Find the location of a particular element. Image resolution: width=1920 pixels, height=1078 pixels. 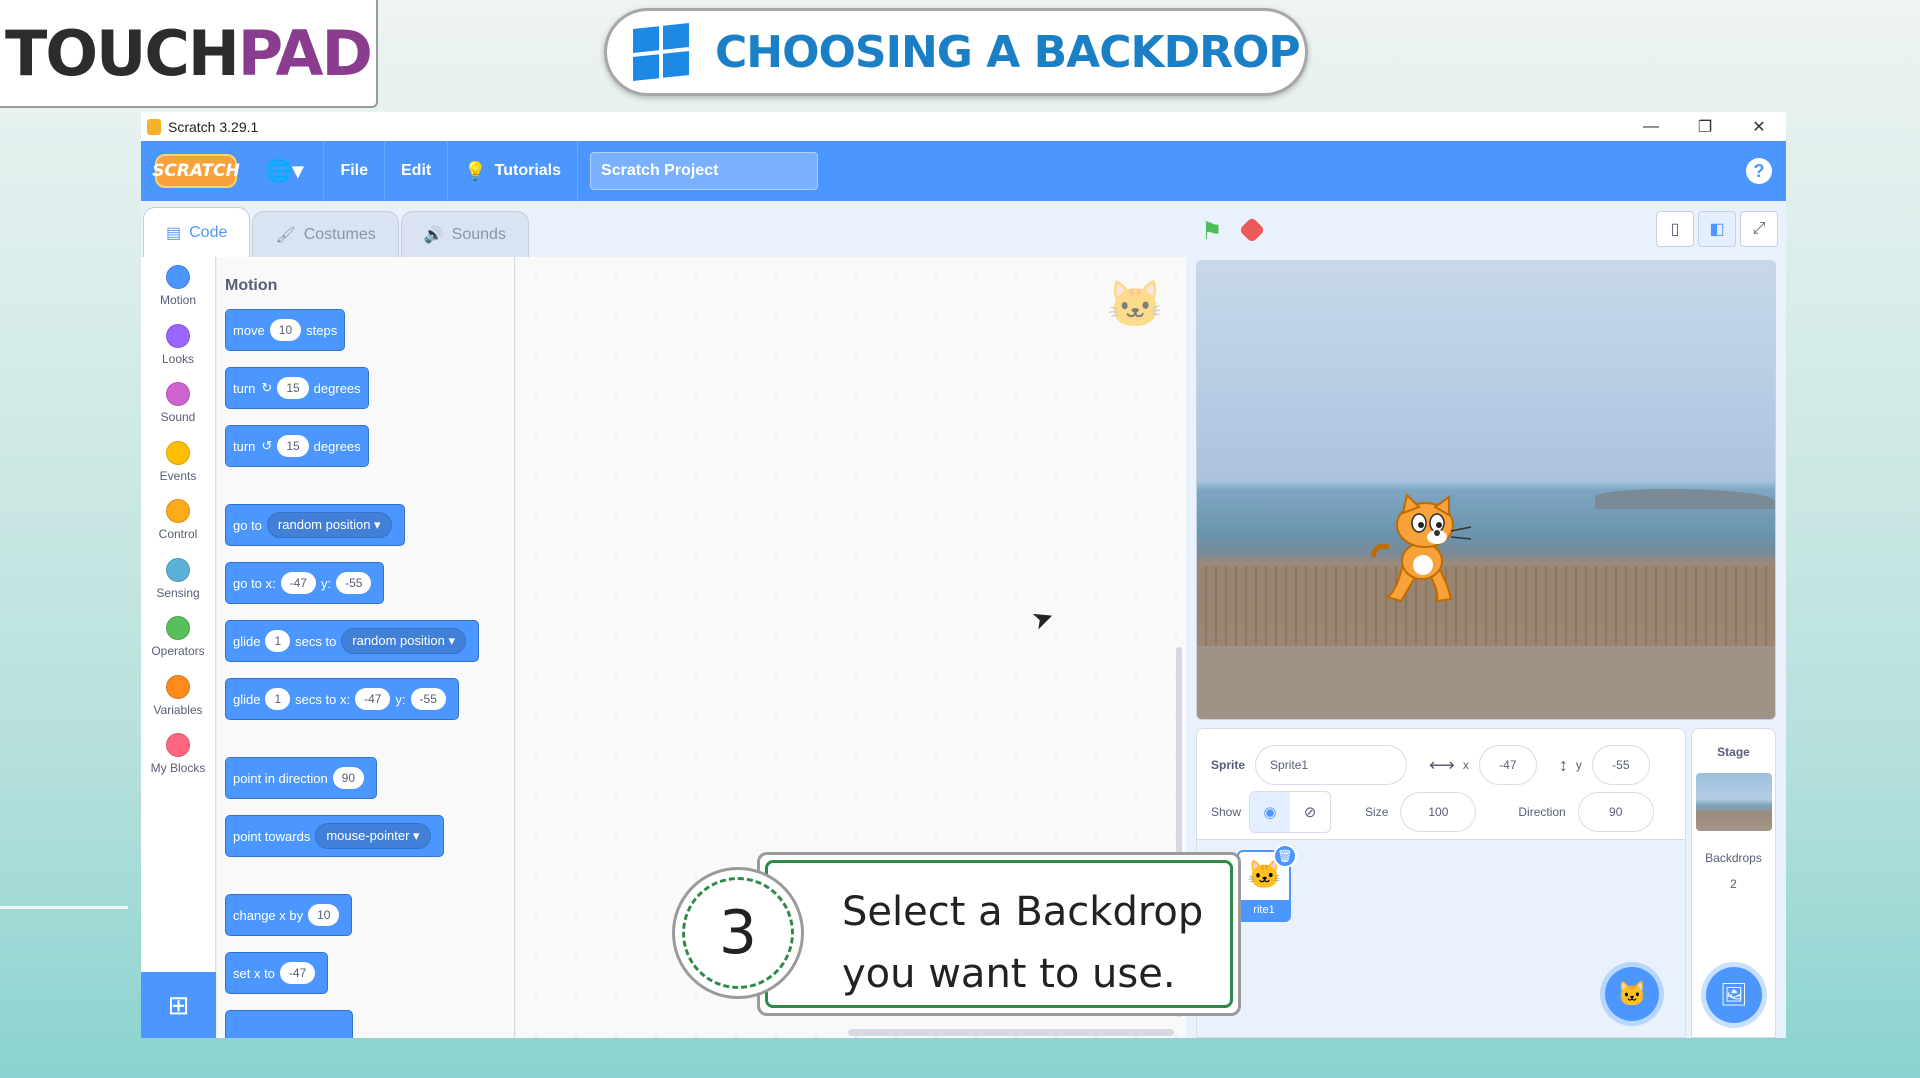

touchpad-logo: TOUCH PAD is located at coordinates (189, 54).